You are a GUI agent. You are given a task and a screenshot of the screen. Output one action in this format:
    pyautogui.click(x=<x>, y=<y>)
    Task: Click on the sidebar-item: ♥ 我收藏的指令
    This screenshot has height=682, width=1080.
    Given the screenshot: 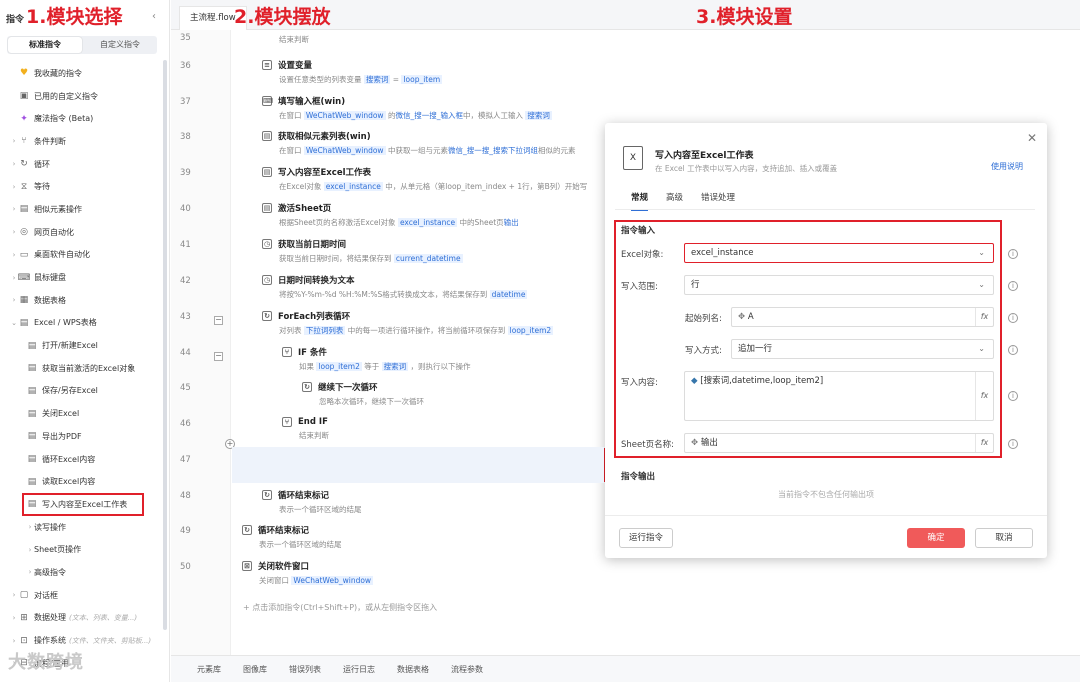 What is the action you would take?
    pyautogui.click(x=81, y=73)
    